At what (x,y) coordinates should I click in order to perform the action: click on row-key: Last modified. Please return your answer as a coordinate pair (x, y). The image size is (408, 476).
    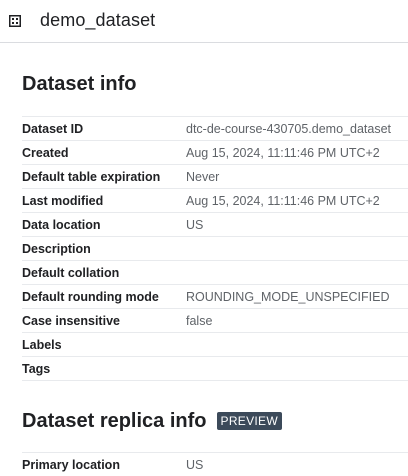
    Looking at the image, I should click on (63, 201).